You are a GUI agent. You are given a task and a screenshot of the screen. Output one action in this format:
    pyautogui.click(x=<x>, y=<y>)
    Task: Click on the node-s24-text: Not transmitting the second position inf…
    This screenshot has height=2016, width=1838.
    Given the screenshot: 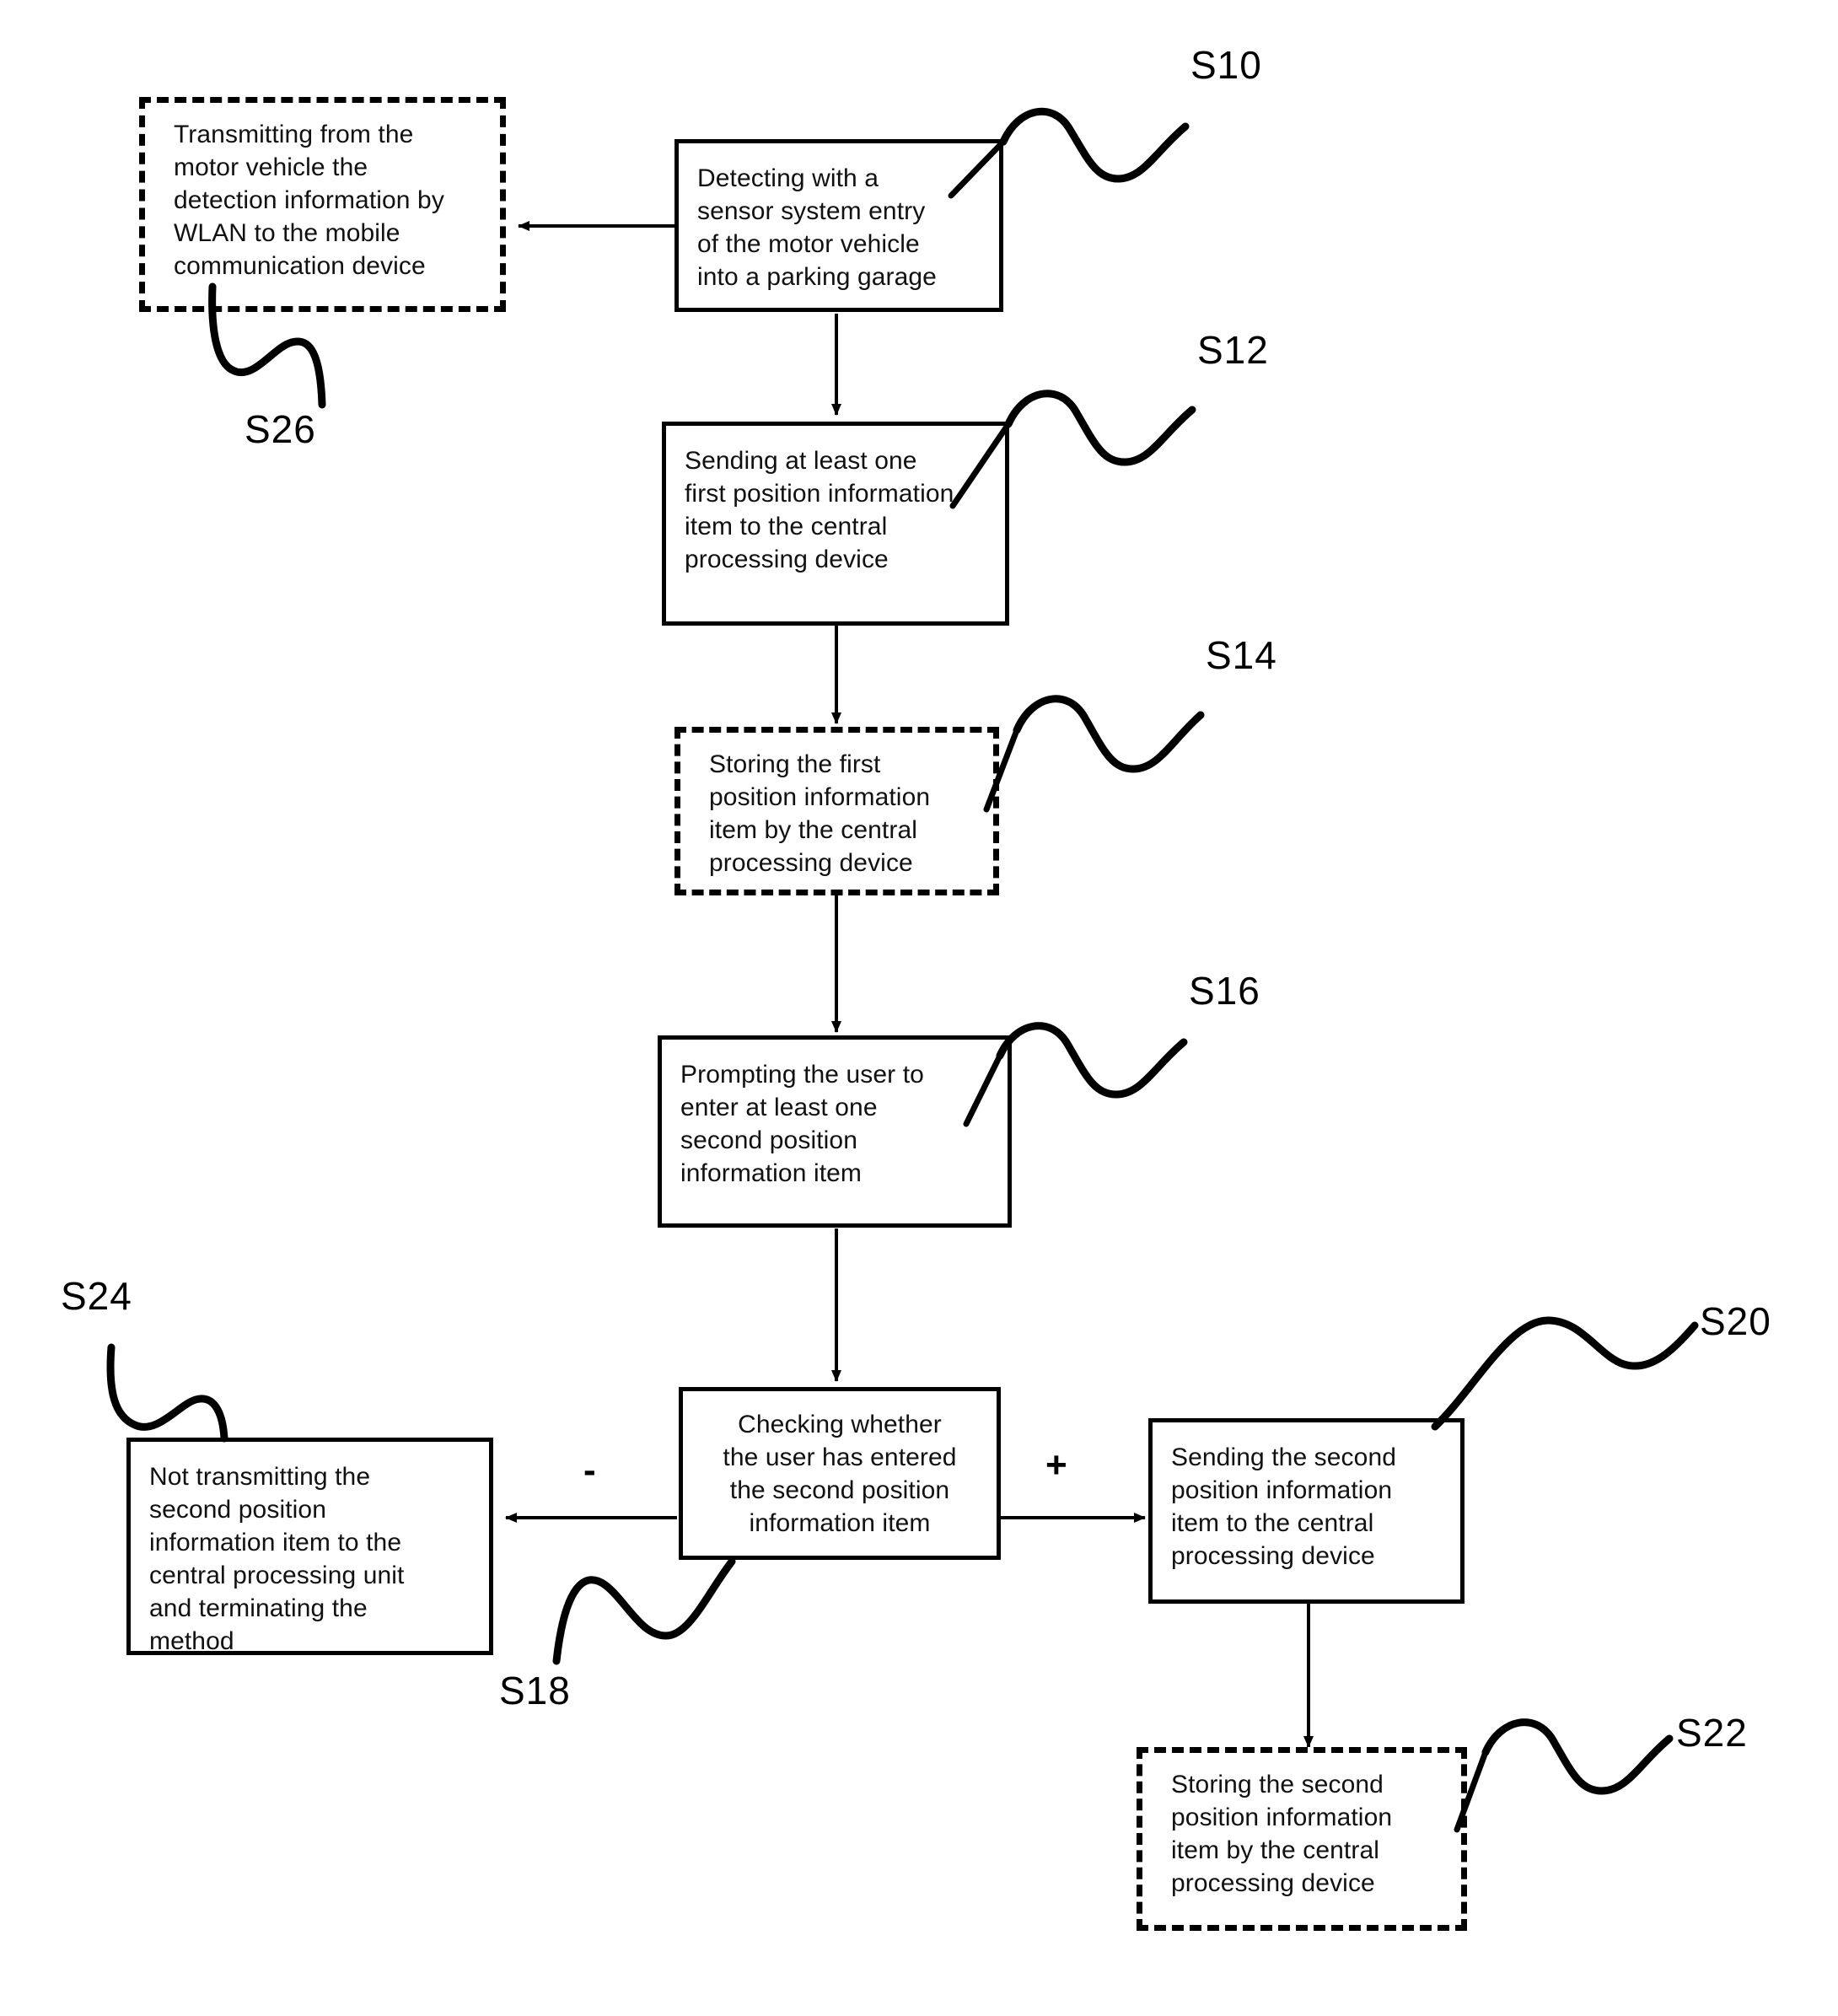 What is the action you would take?
    pyautogui.click(x=277, y=1559)
    